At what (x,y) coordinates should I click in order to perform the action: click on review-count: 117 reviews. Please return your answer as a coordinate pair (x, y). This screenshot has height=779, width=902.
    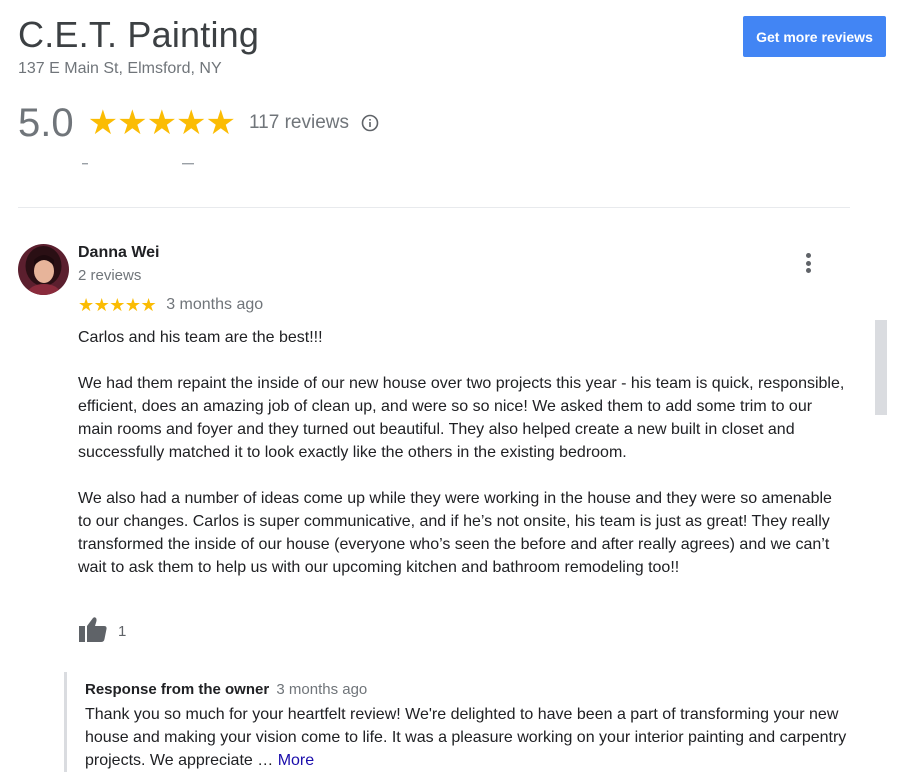
    Looking at the image, I should click on (299, 123).